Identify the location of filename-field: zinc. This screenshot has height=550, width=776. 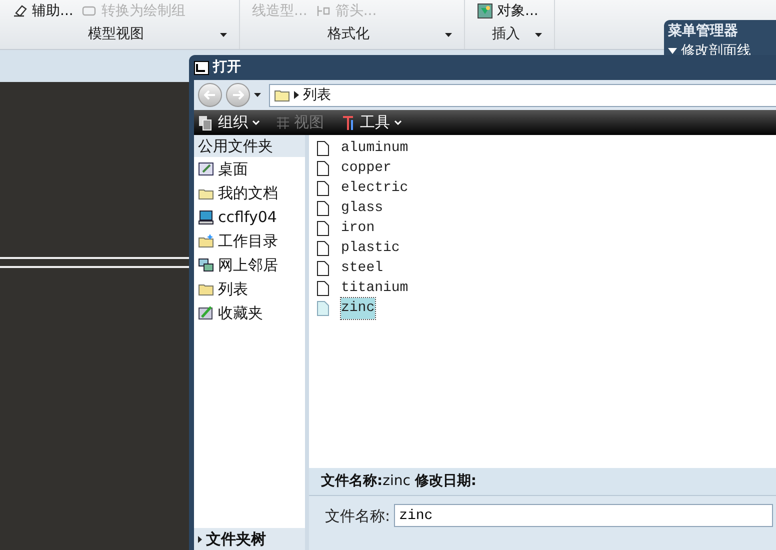
(583, 515).